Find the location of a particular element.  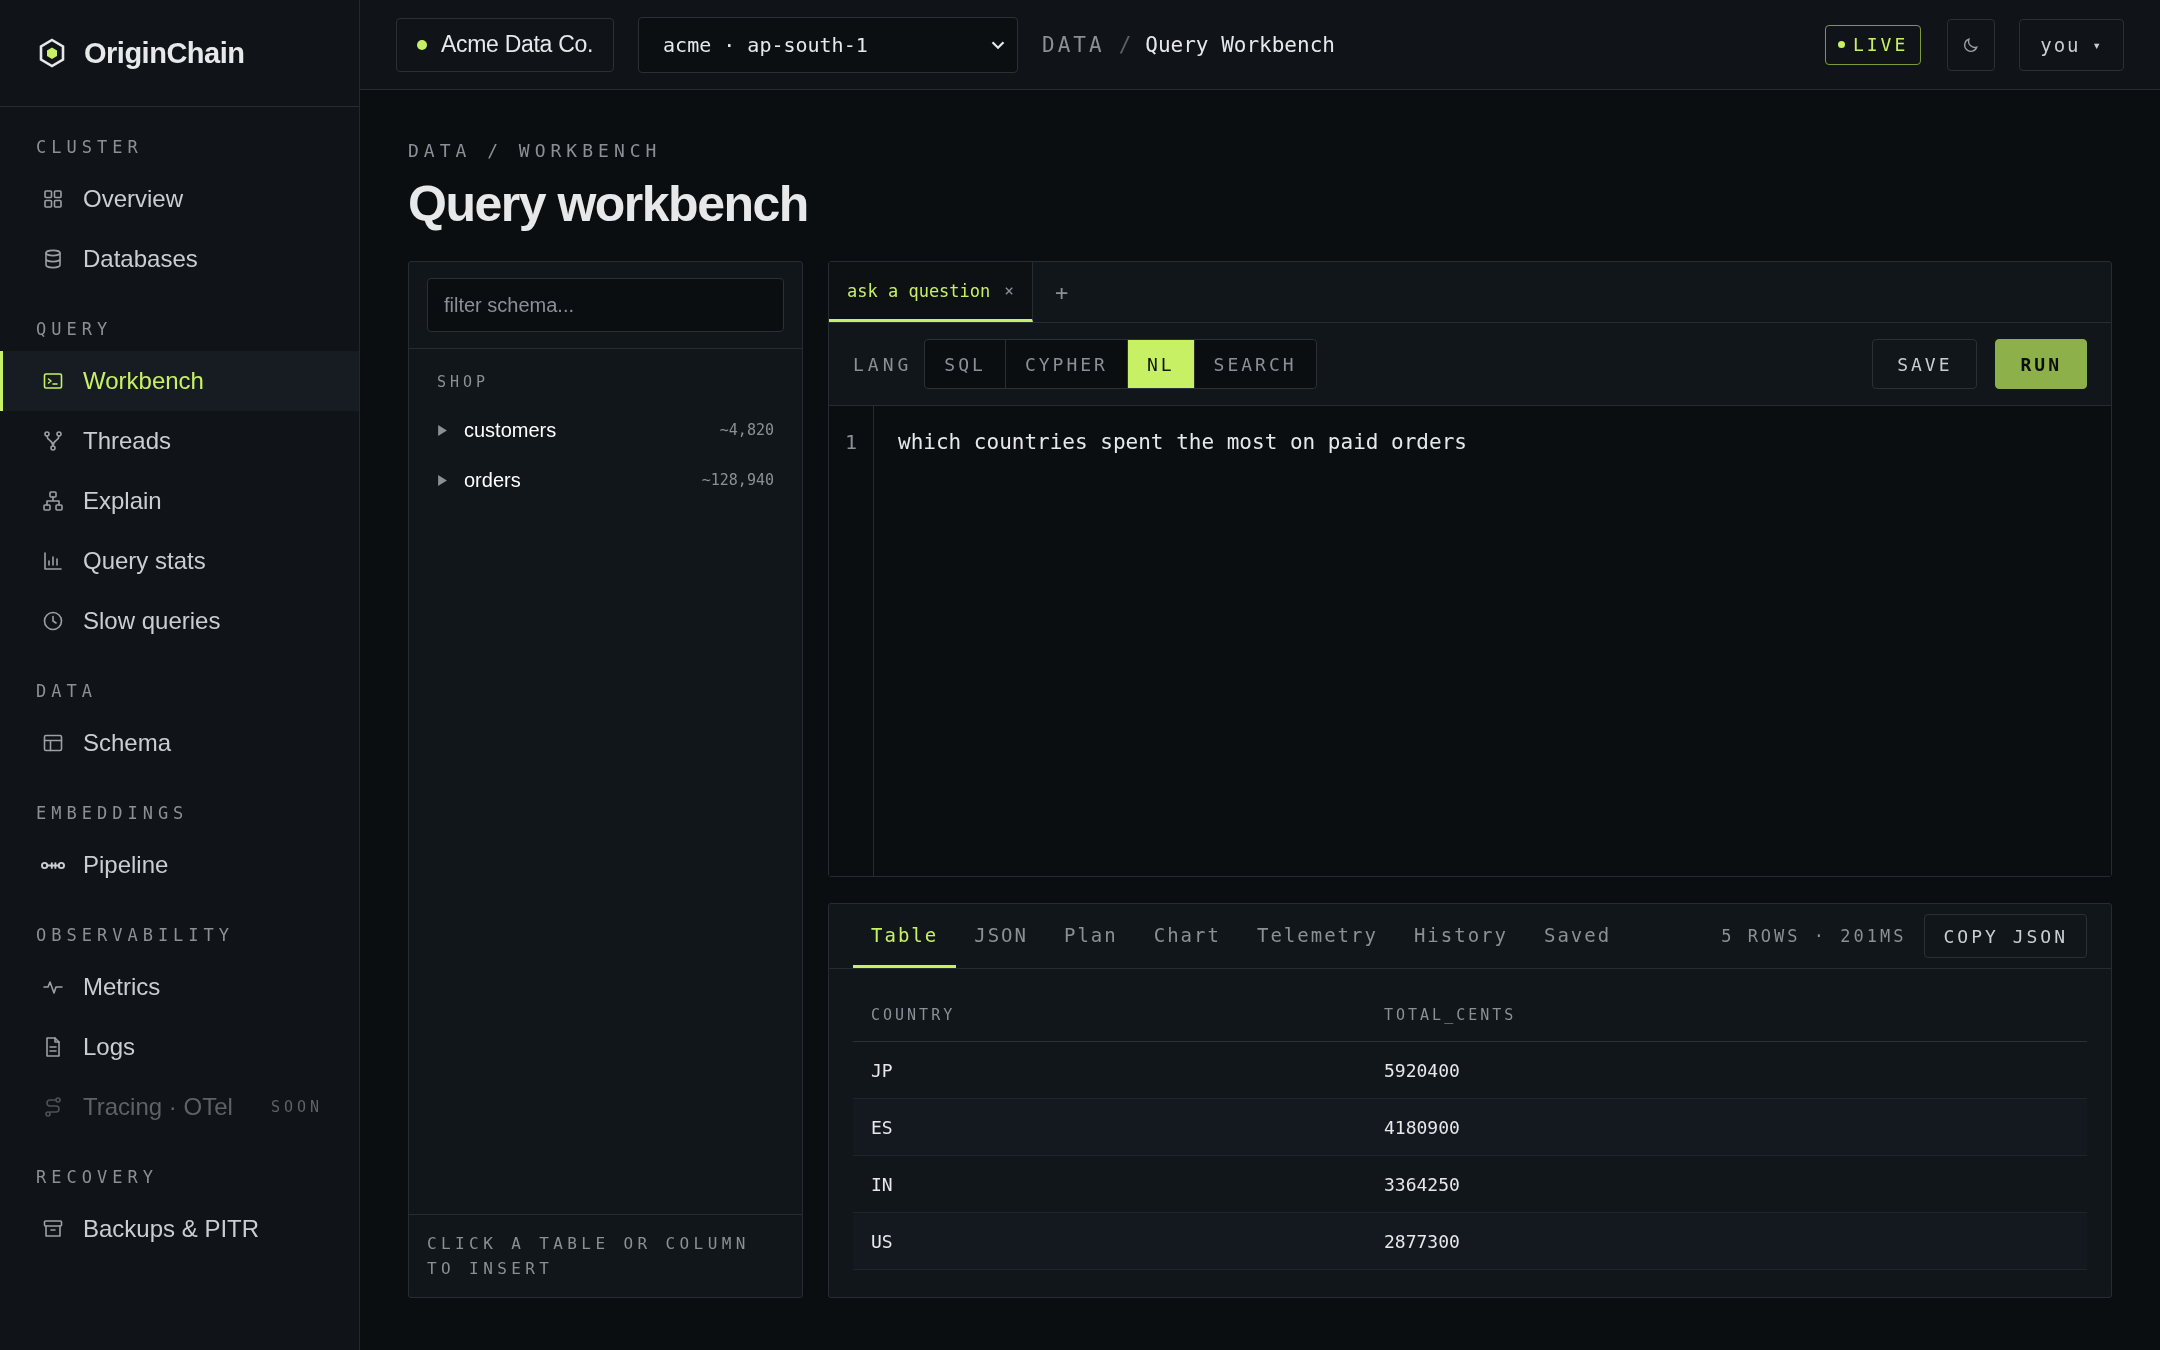

language-option: SEARCH is located at coordinates (1255, 364).